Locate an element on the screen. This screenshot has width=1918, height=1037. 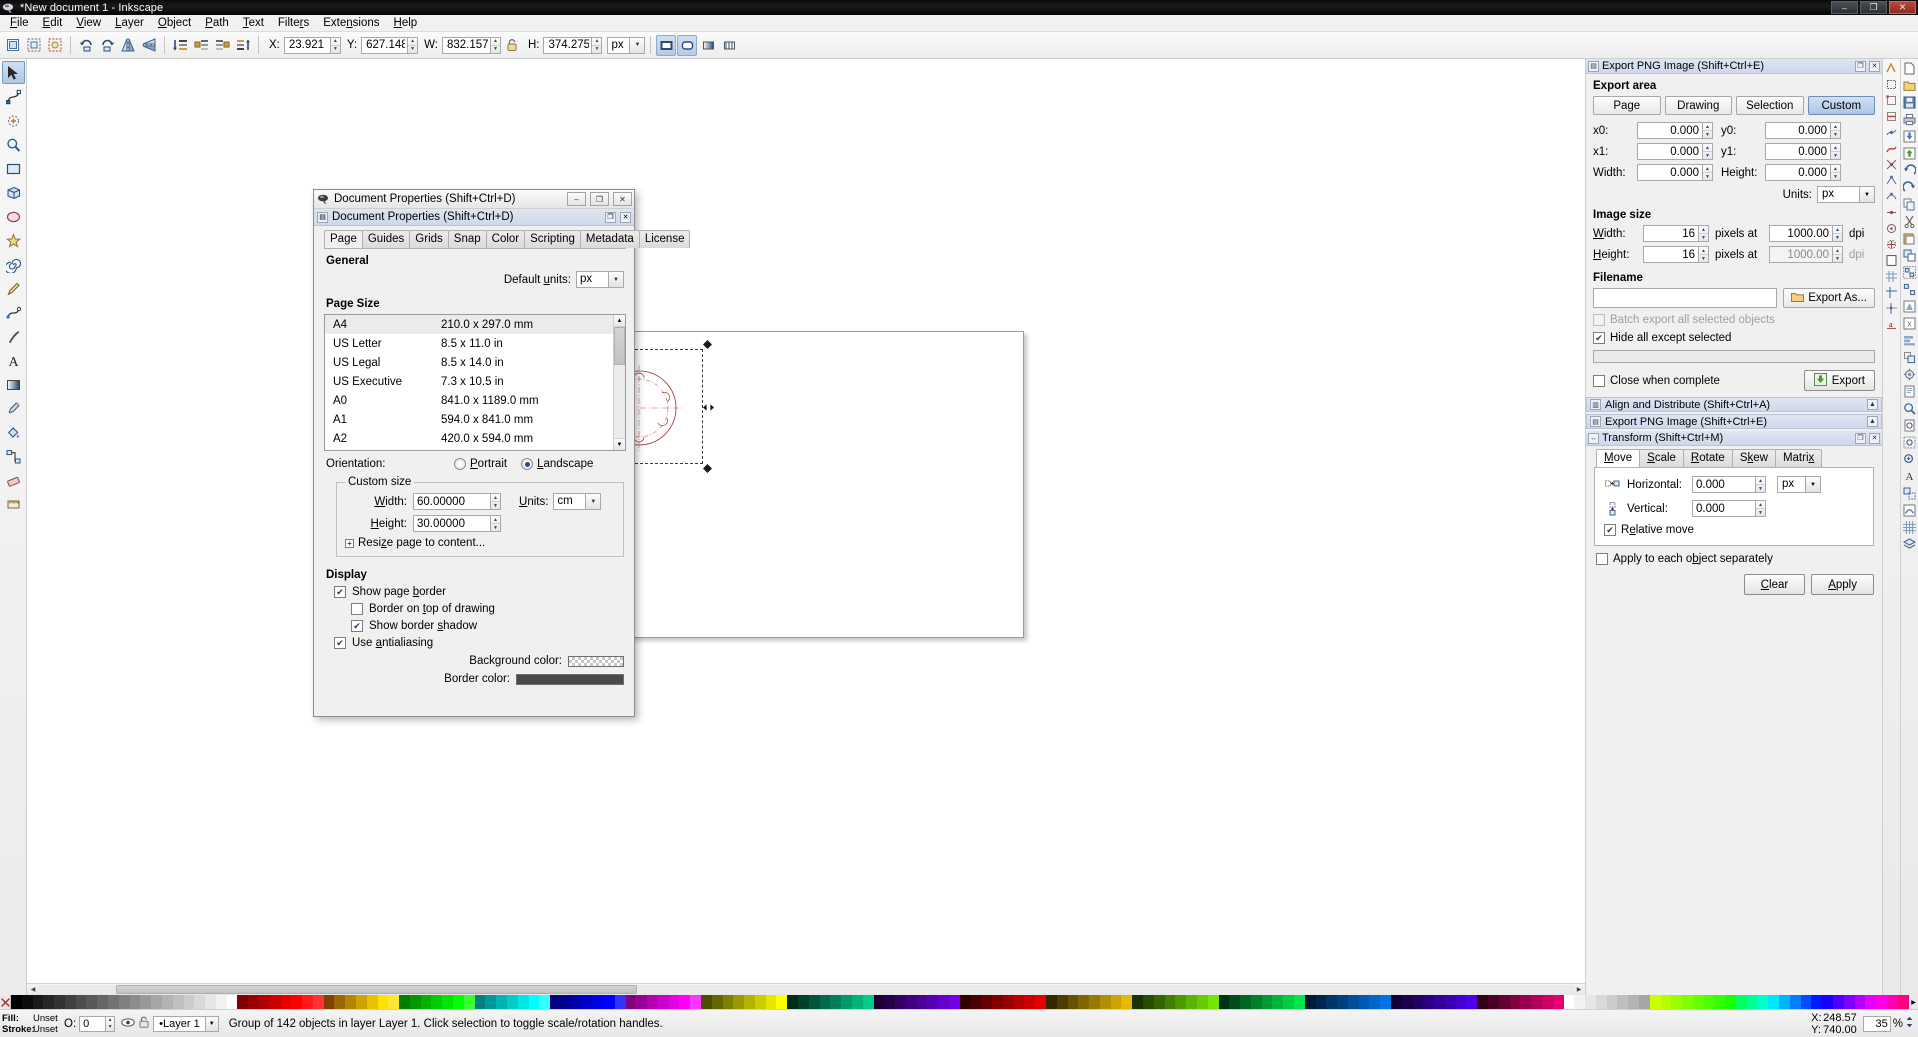
checkbox-hide-all-except-selected is located at coordinates (1599, 338).